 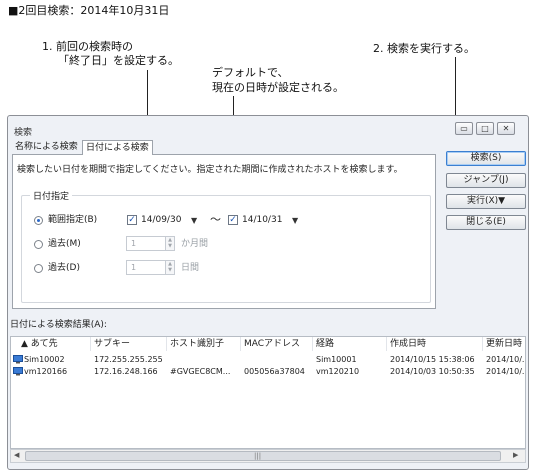 What do you see at coordinates (38, 244) in the screenshot?
I see `past-months-radio` at bounding box center [38, 244].